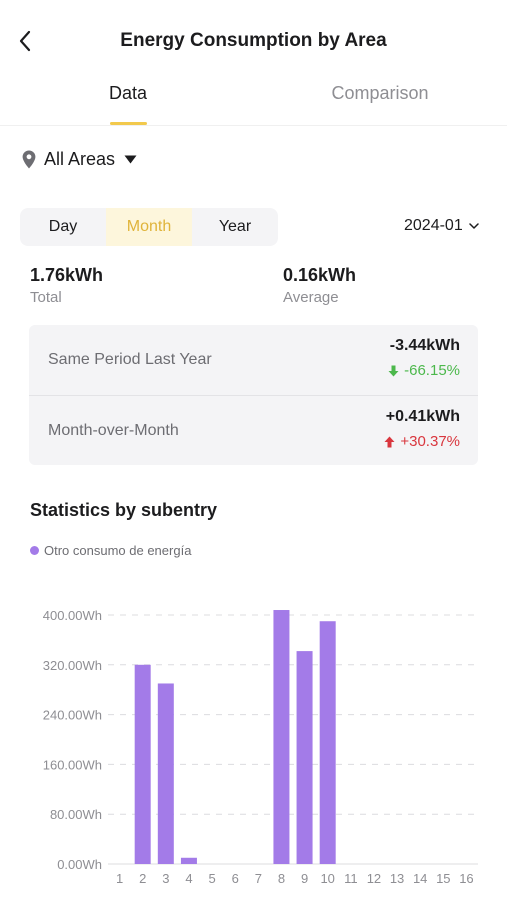 The width and height of the screenshot is (507, 900). Describe the element at coordinates (320, 275) in the screenshot. I see `average-value: 0.16kWh` at that location.